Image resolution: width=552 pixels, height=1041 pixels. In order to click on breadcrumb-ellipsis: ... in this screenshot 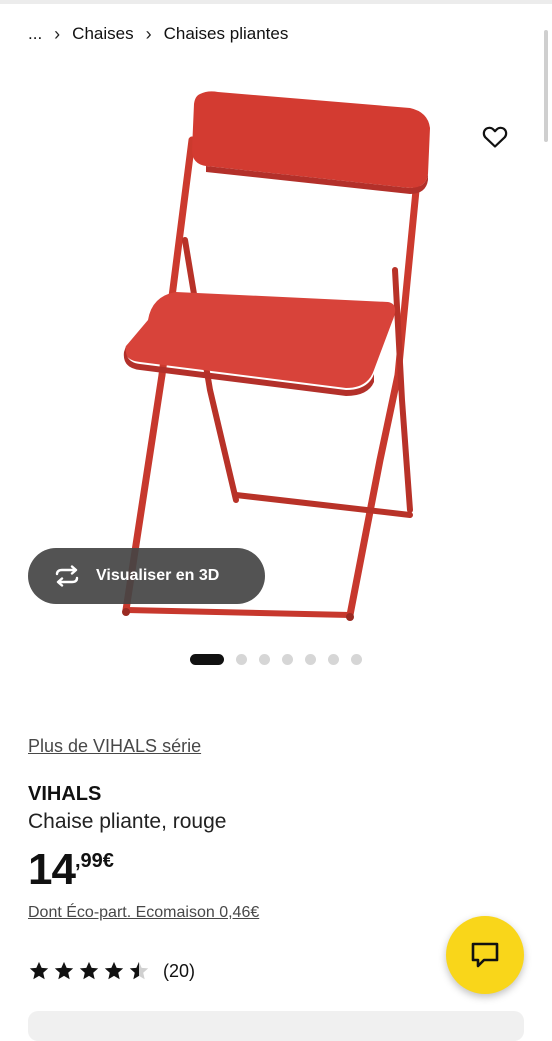, I will do `click(35, 34)`.